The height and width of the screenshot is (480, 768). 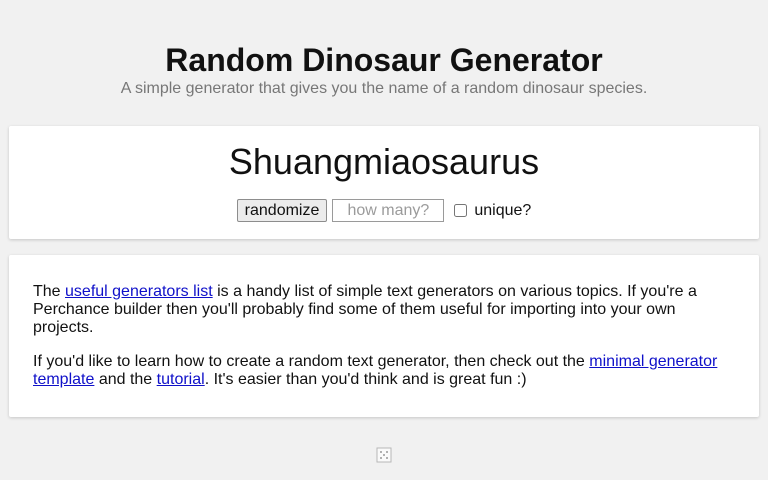 What do you see at coordinates (125, 379) in the screenshot?
I see `paragraph-text: and the` at bounding box center [125, 379].